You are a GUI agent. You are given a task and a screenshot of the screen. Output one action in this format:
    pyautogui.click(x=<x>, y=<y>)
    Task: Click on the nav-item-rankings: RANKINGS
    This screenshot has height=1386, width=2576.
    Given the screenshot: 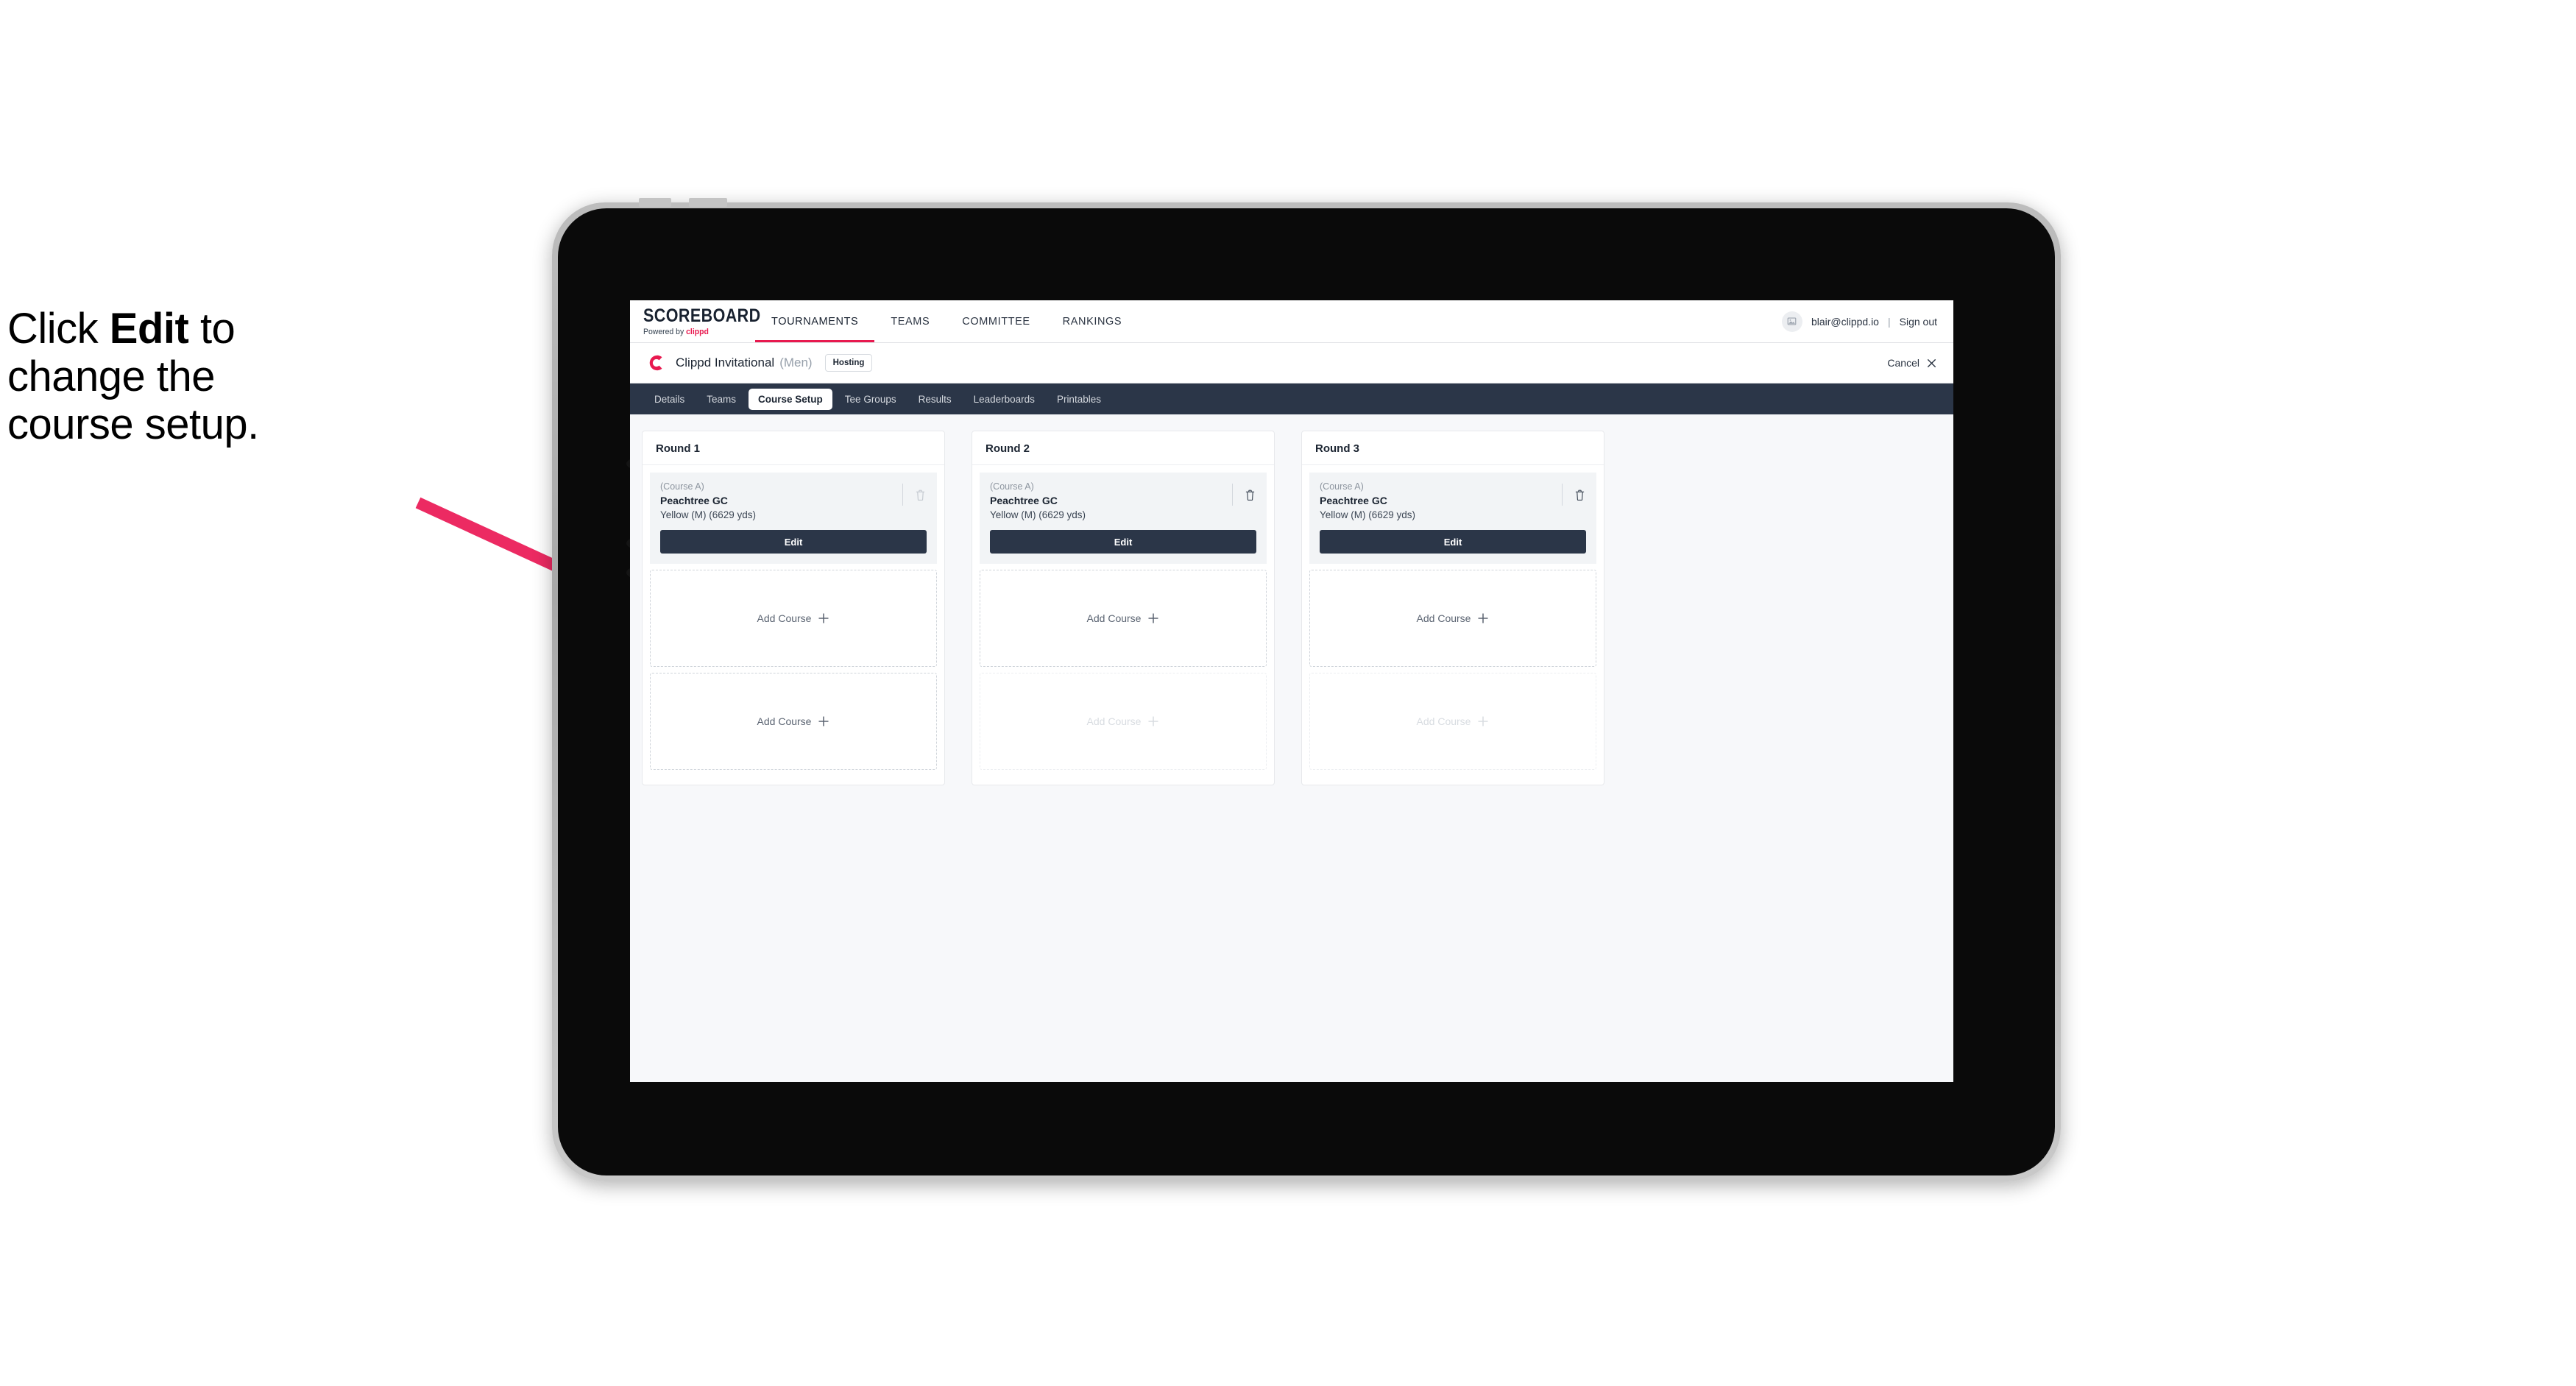 What is the action you would take?
    pyautogui.click(x=1093, y=321)
    